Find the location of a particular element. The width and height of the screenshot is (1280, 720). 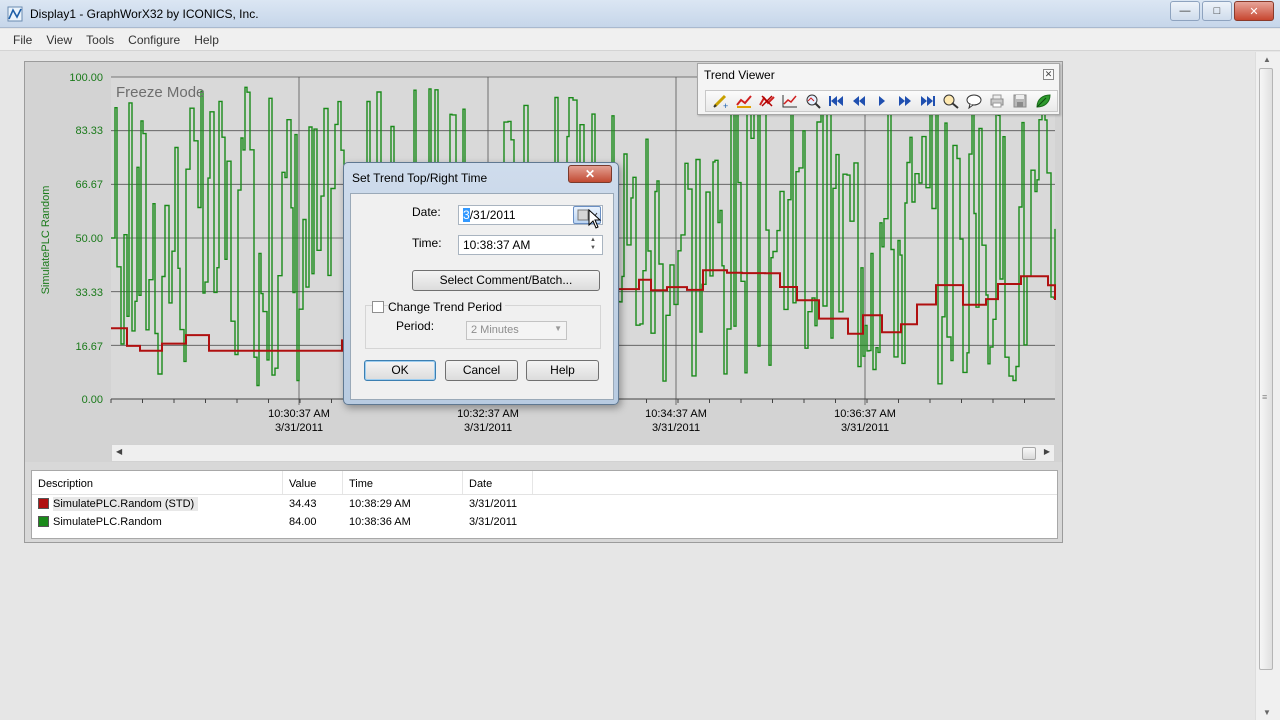

change-trend-period-label: Change Trend Period is located at coordinates (447, 307).